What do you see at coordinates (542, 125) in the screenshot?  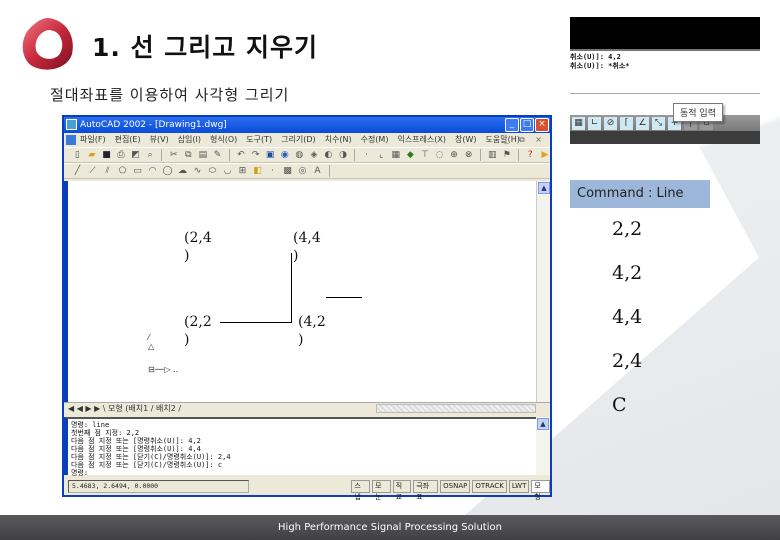 I see `close-button: ×` at bounding box center [542, 125].